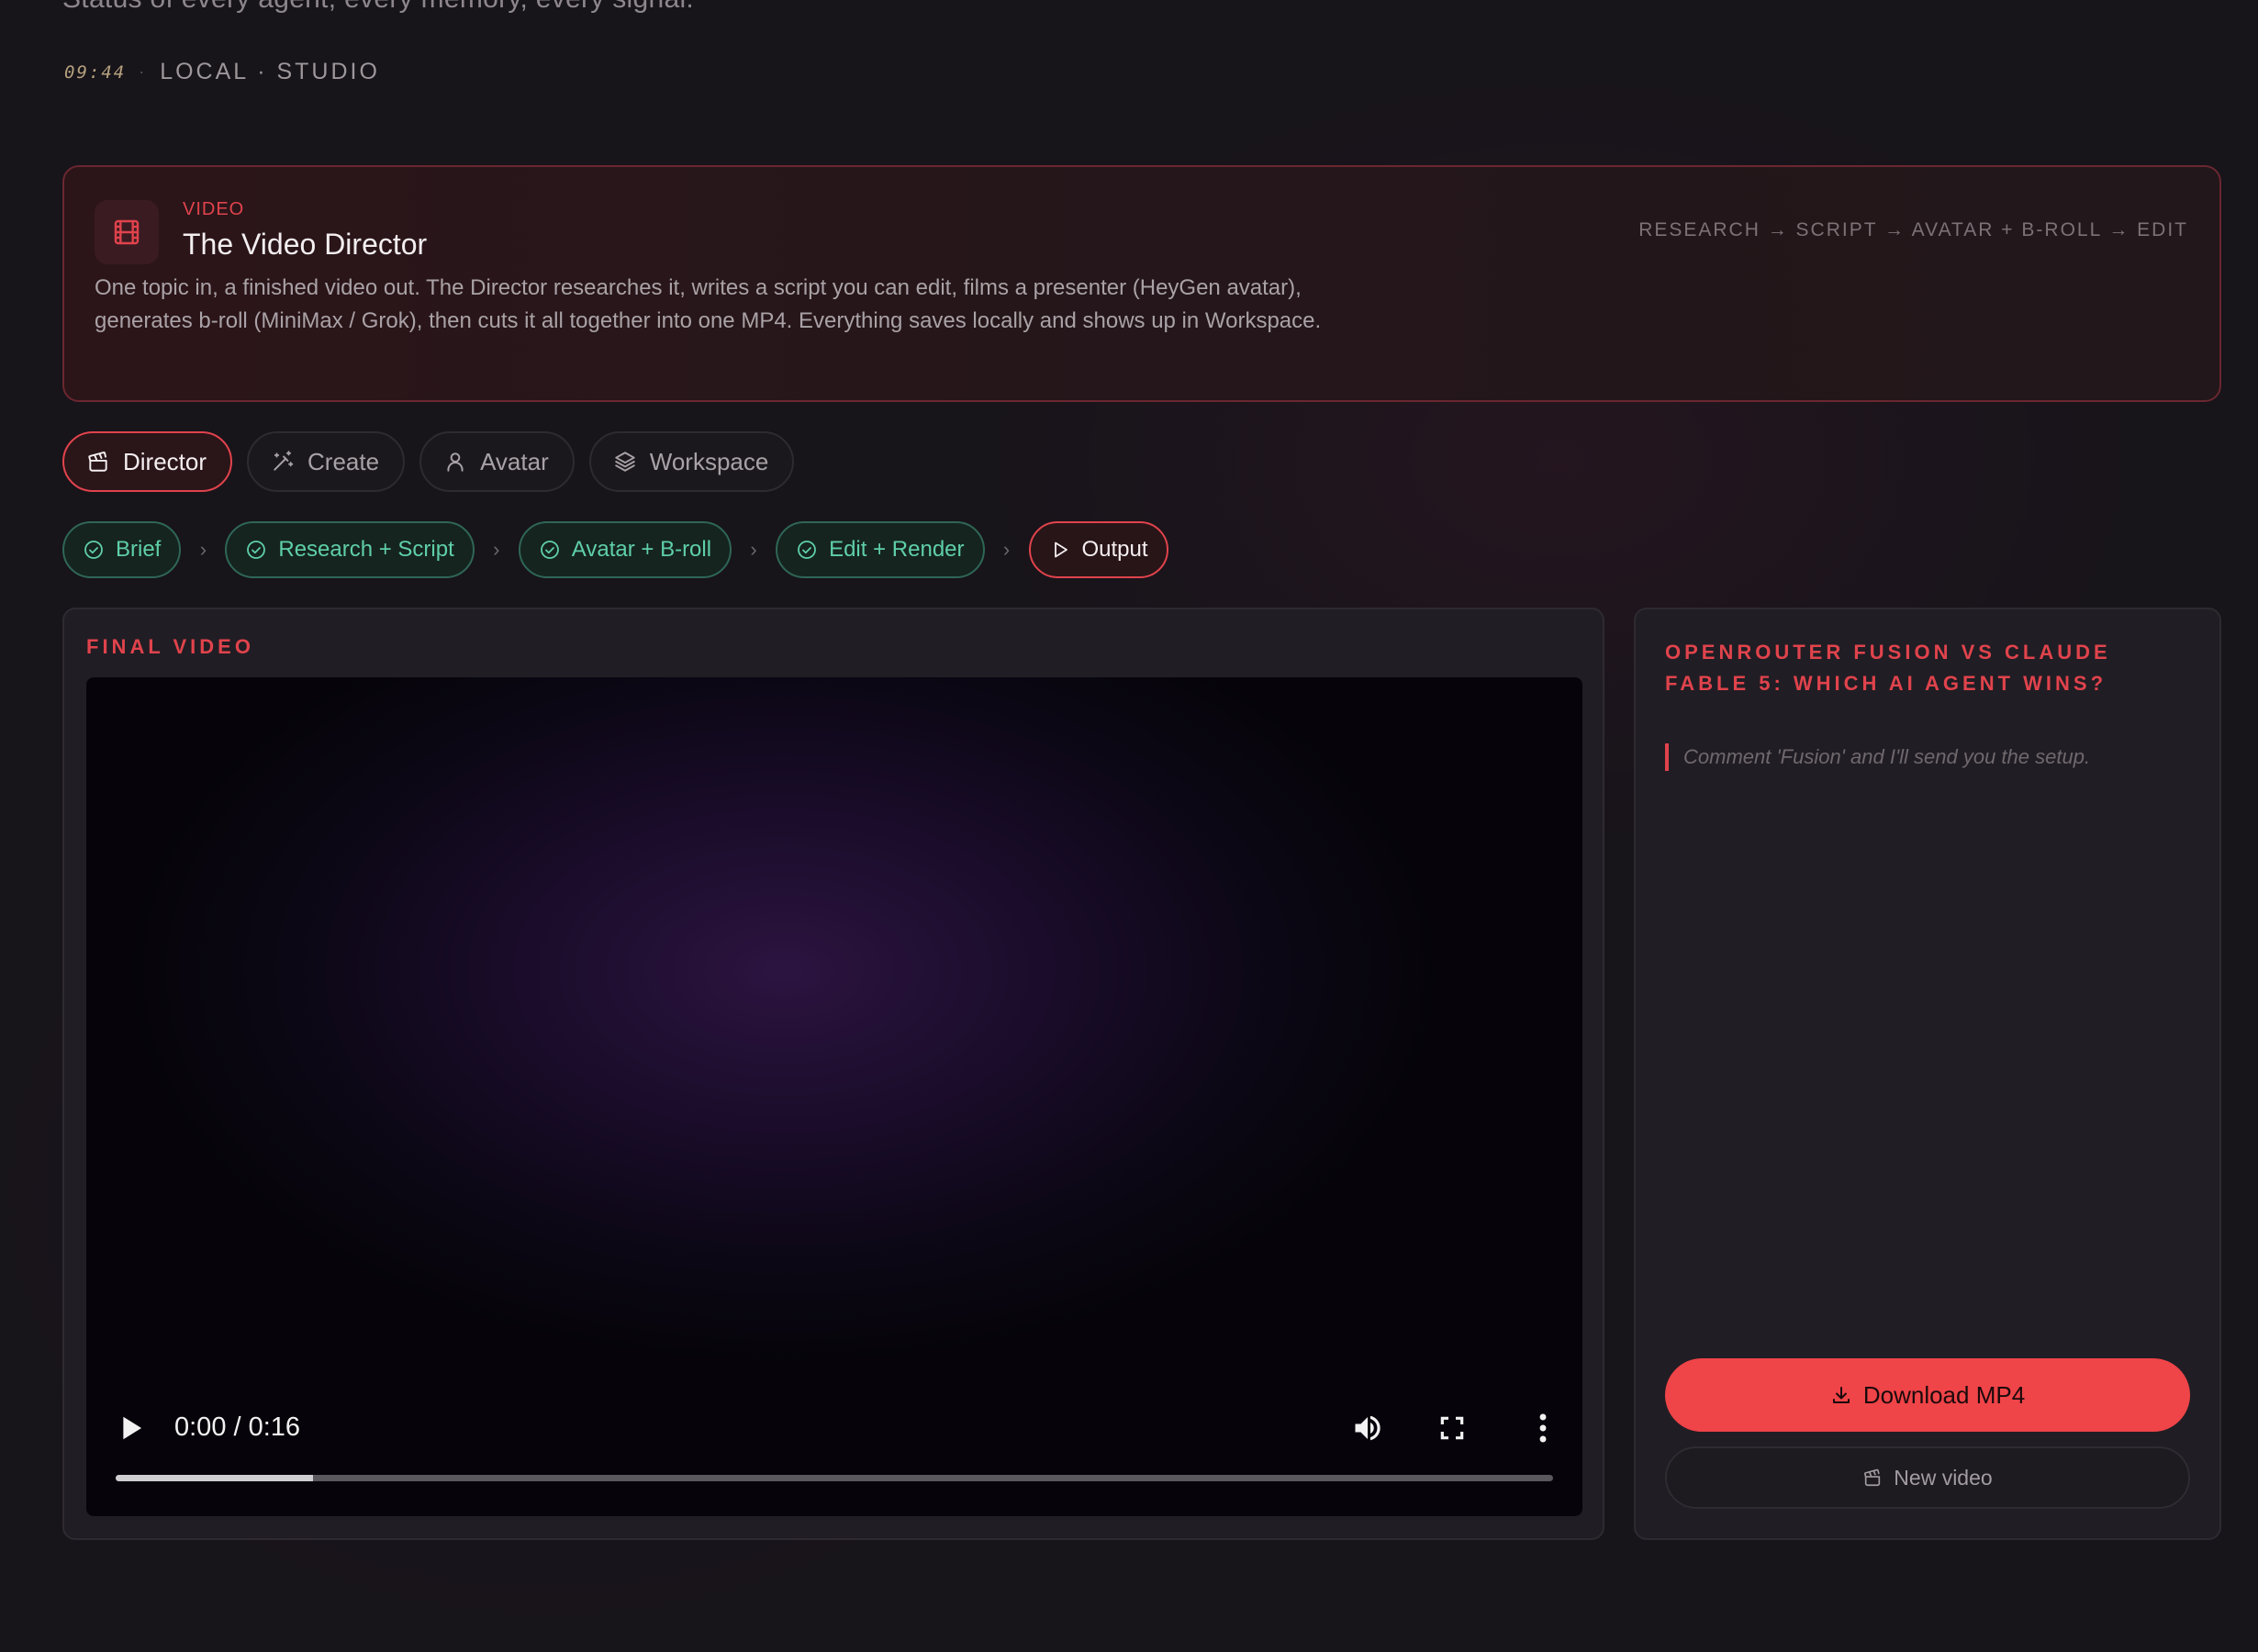  I want to click on status-meta: 09:44 · LOCAL · STUDIO, so click(222, 72).